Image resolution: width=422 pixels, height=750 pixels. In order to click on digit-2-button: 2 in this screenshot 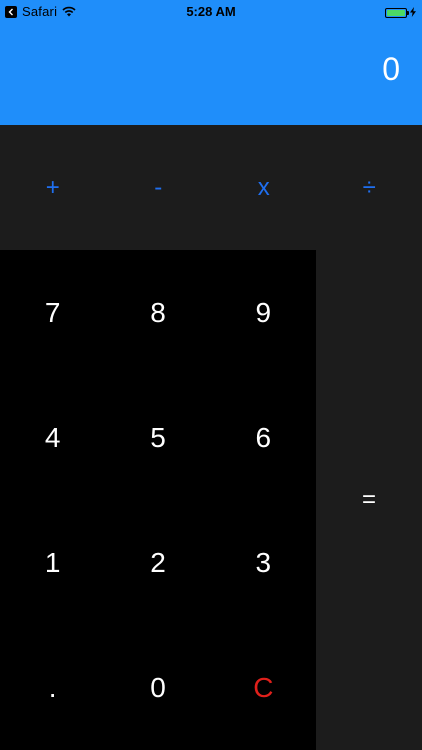, I will do `click(157, 562)`.